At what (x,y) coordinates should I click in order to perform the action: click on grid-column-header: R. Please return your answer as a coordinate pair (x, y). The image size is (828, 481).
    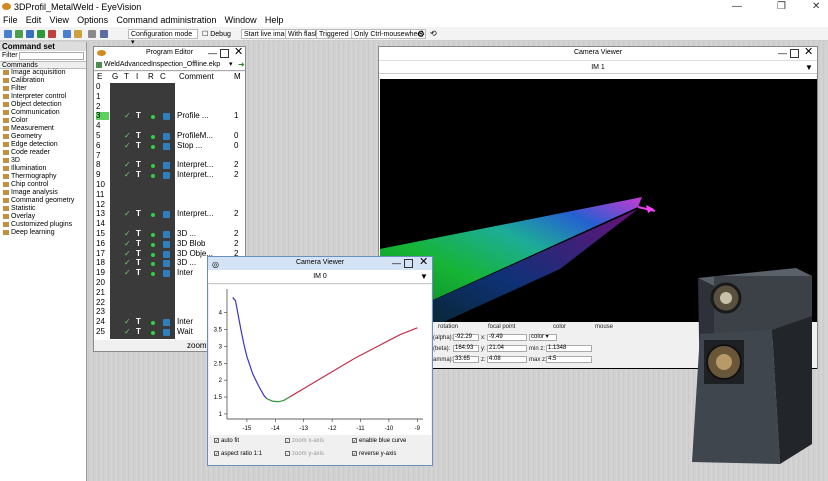
    Looking at the image, I should click on (151, 77).